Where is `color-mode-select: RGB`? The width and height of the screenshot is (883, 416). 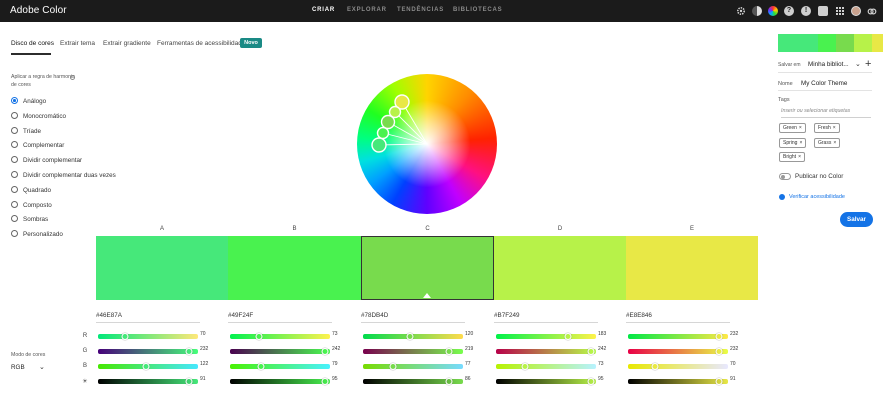 color-mode-select: RGB is located at coordinates (18, 367).